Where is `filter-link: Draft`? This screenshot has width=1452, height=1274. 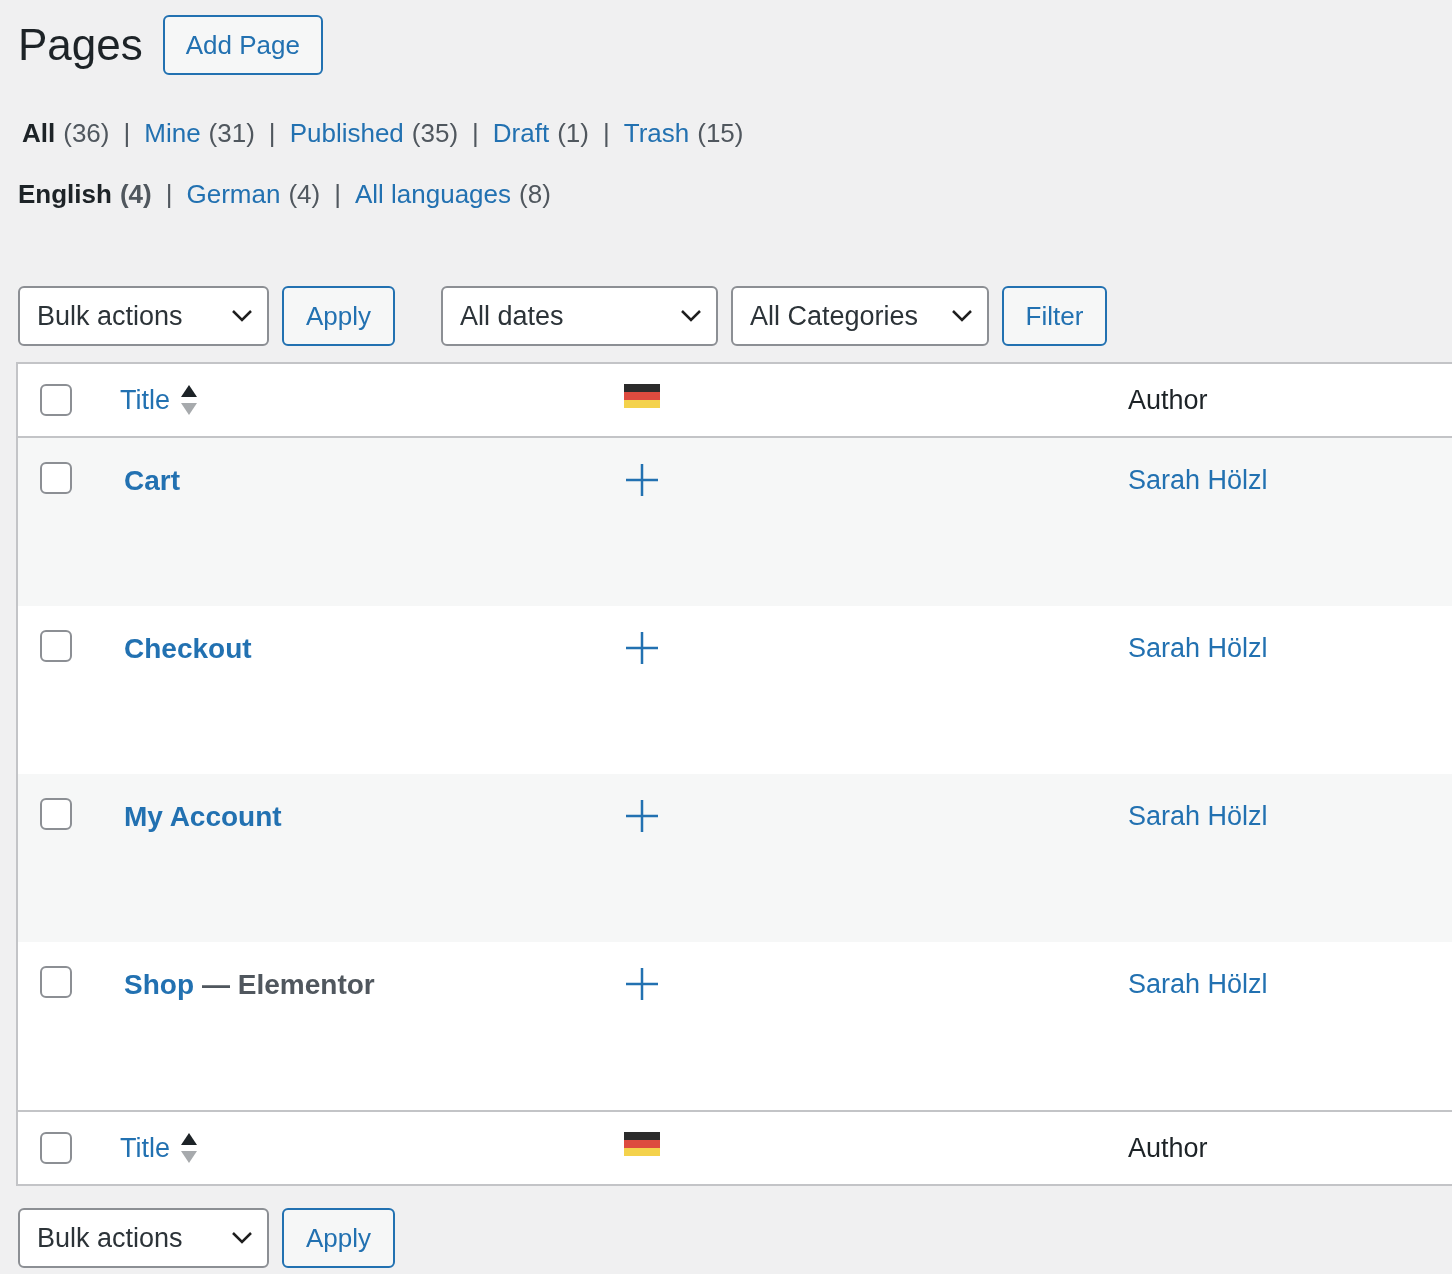
filter-link: Draft is located at coordinates (521, 133).